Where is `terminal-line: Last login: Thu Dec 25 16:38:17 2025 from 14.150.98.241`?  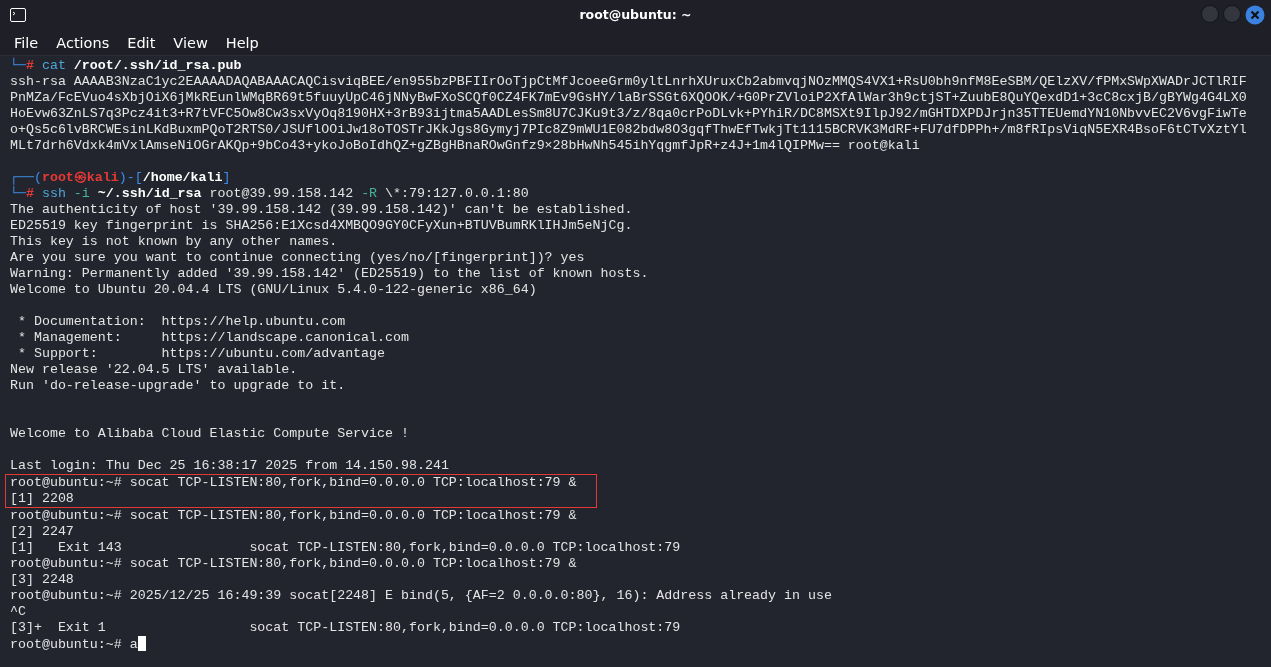
terminal-line: Last login: Thu Dec 25 16:38:17 2025 from 14.150.98.241 is located at coordinates (230, 466).